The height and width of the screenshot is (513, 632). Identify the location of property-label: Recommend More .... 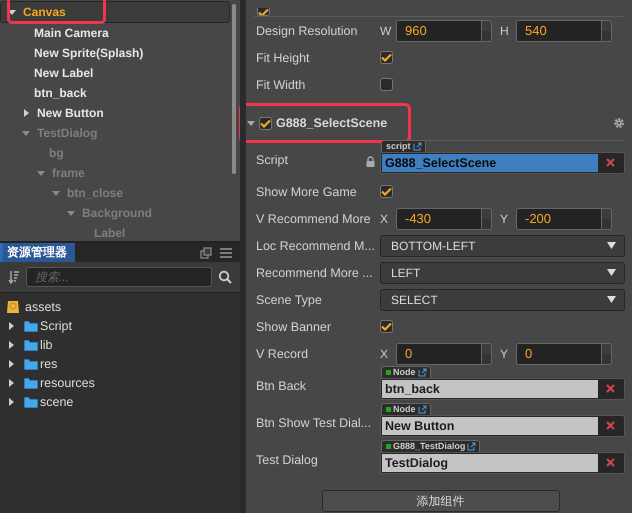
(314, 273).